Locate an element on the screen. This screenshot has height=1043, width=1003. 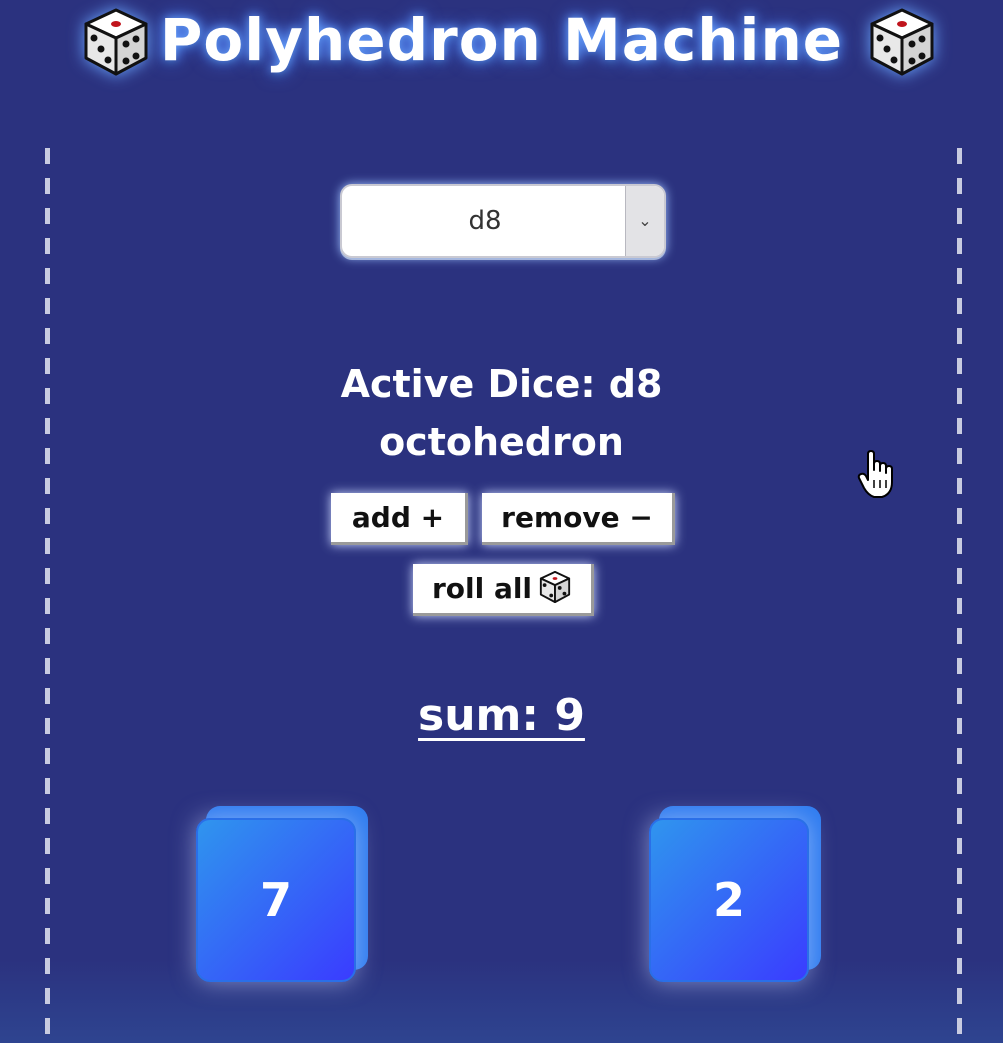
dice-type-select: d8 ⌄ is located at coordinates (503, 221).